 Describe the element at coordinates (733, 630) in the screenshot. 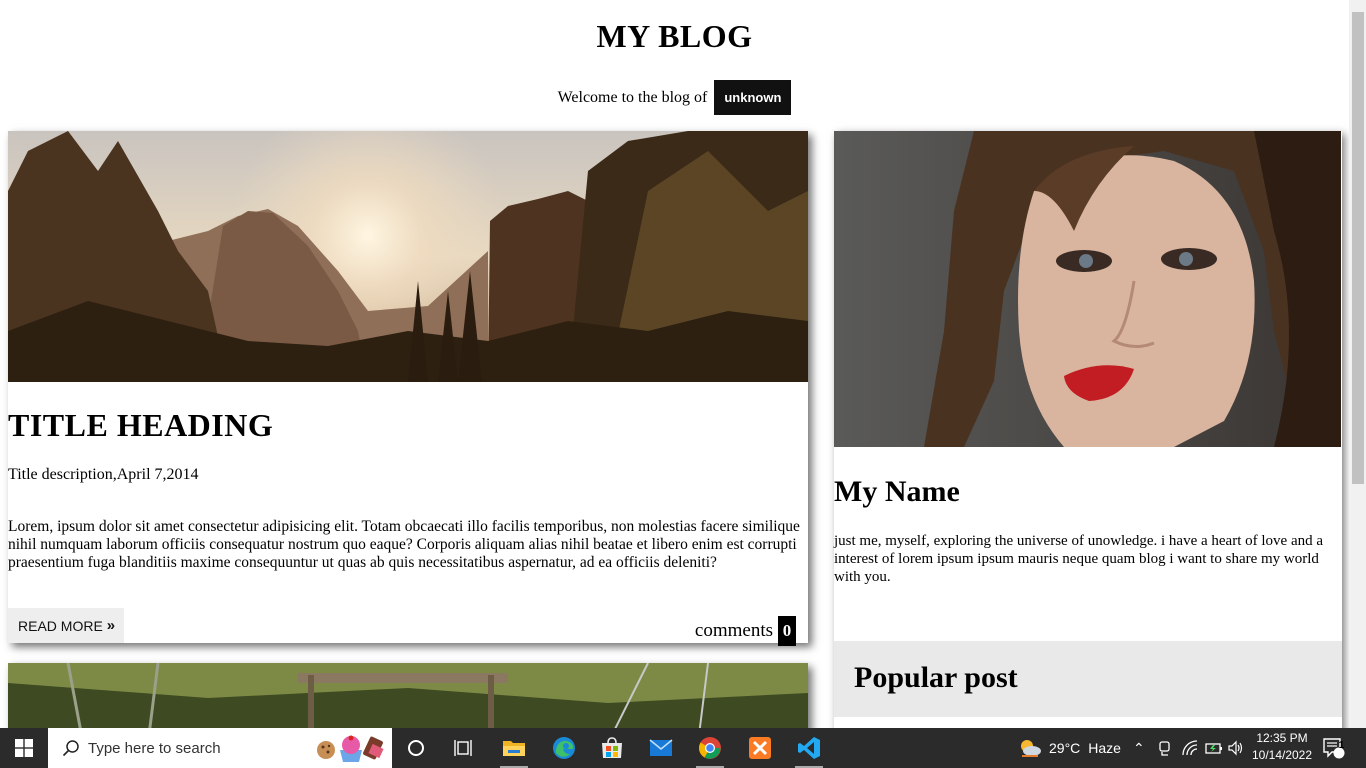

I see `comments-label: comments` at that location.